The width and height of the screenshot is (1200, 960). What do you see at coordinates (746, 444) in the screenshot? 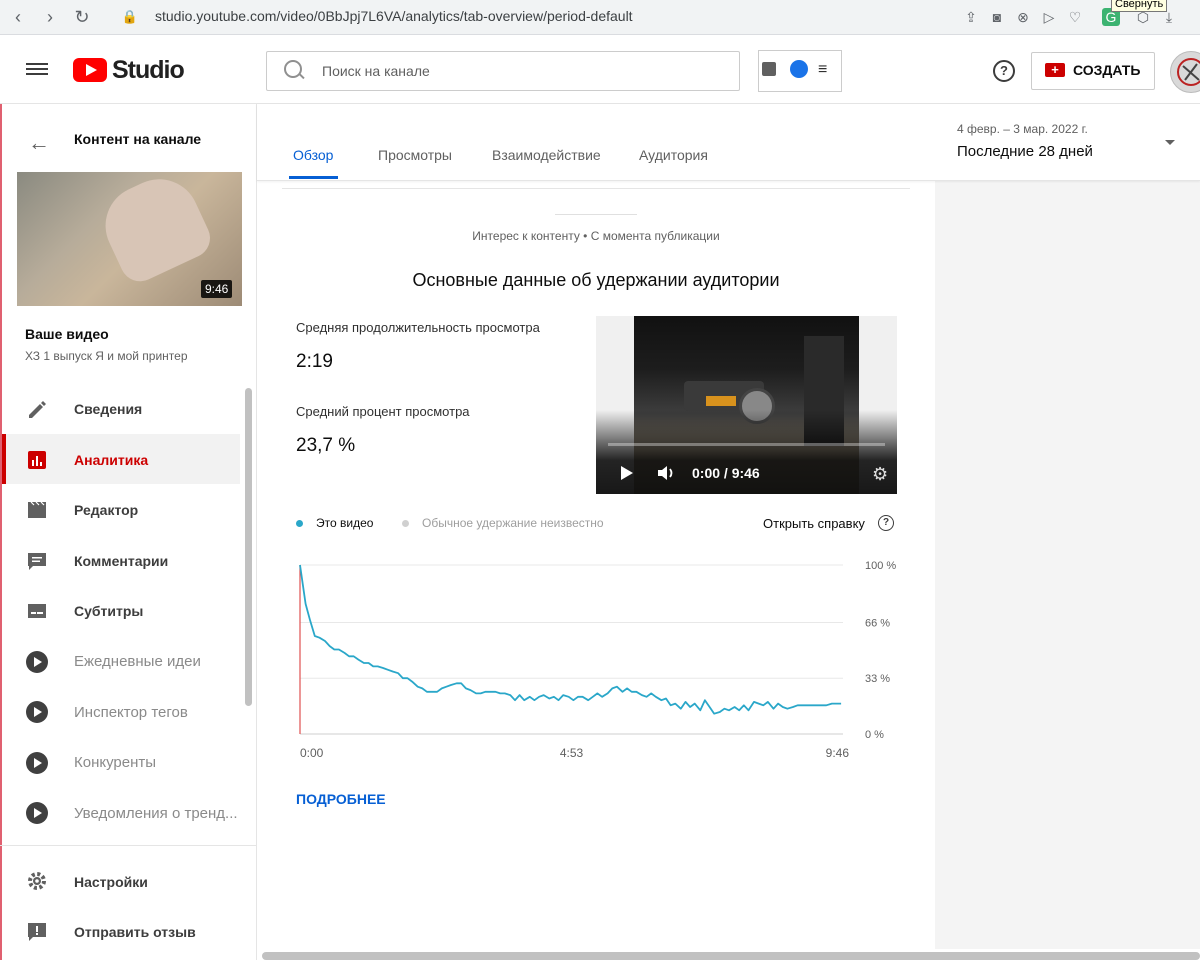
I see `player-progress-bar` at bounding box center [746, 444].